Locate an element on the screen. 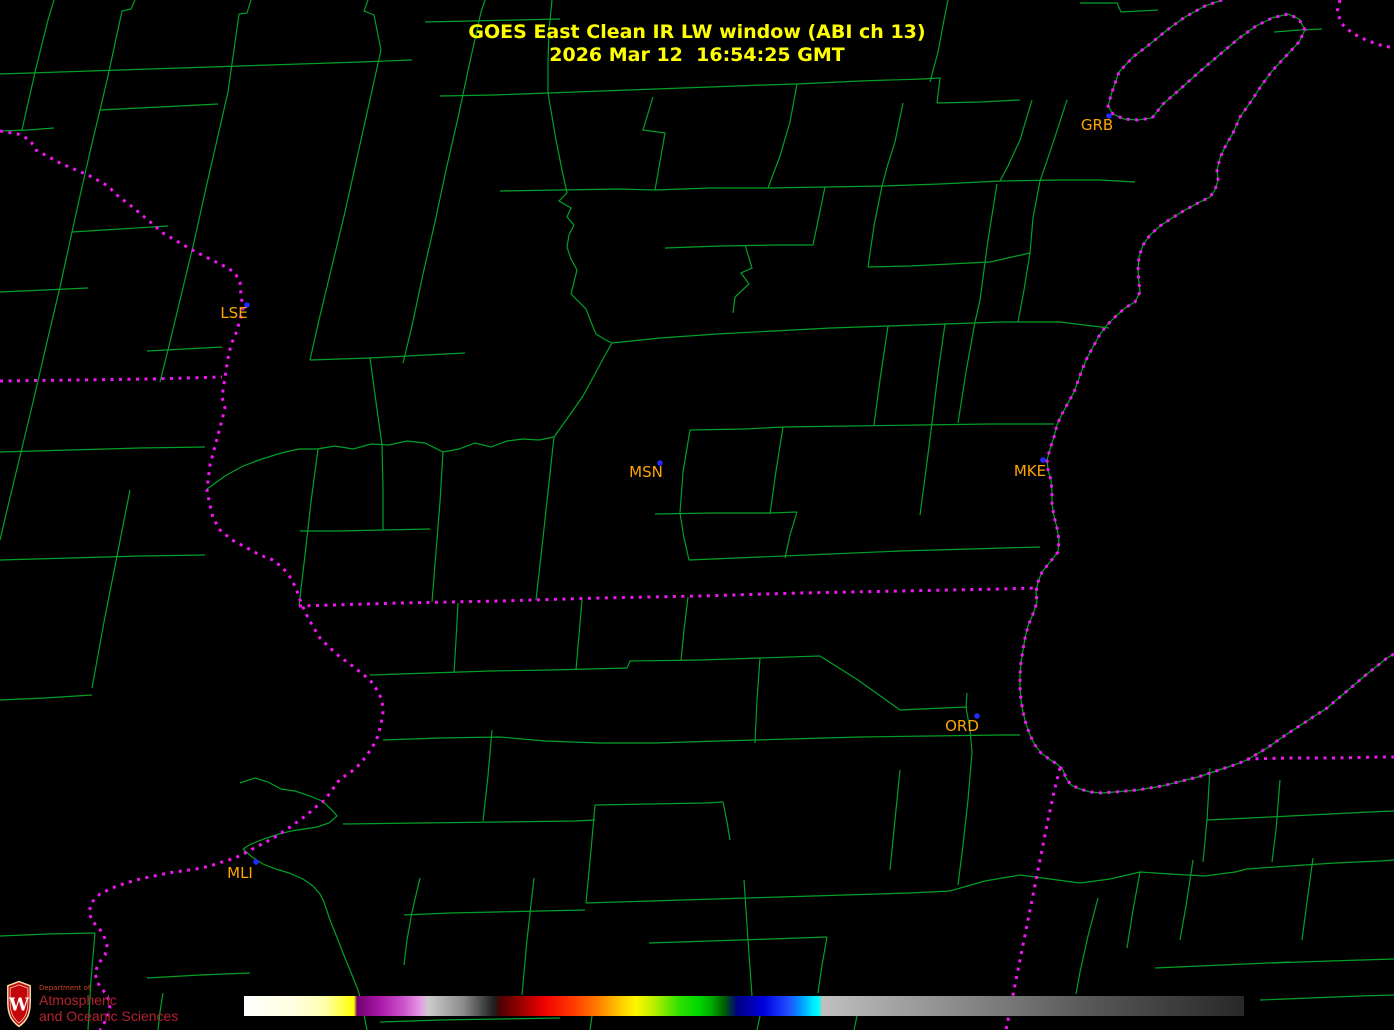 Image resolution: width=1394 pixels, height=1030 pixels. station-label: ORD is located at coordinates (962, 726).